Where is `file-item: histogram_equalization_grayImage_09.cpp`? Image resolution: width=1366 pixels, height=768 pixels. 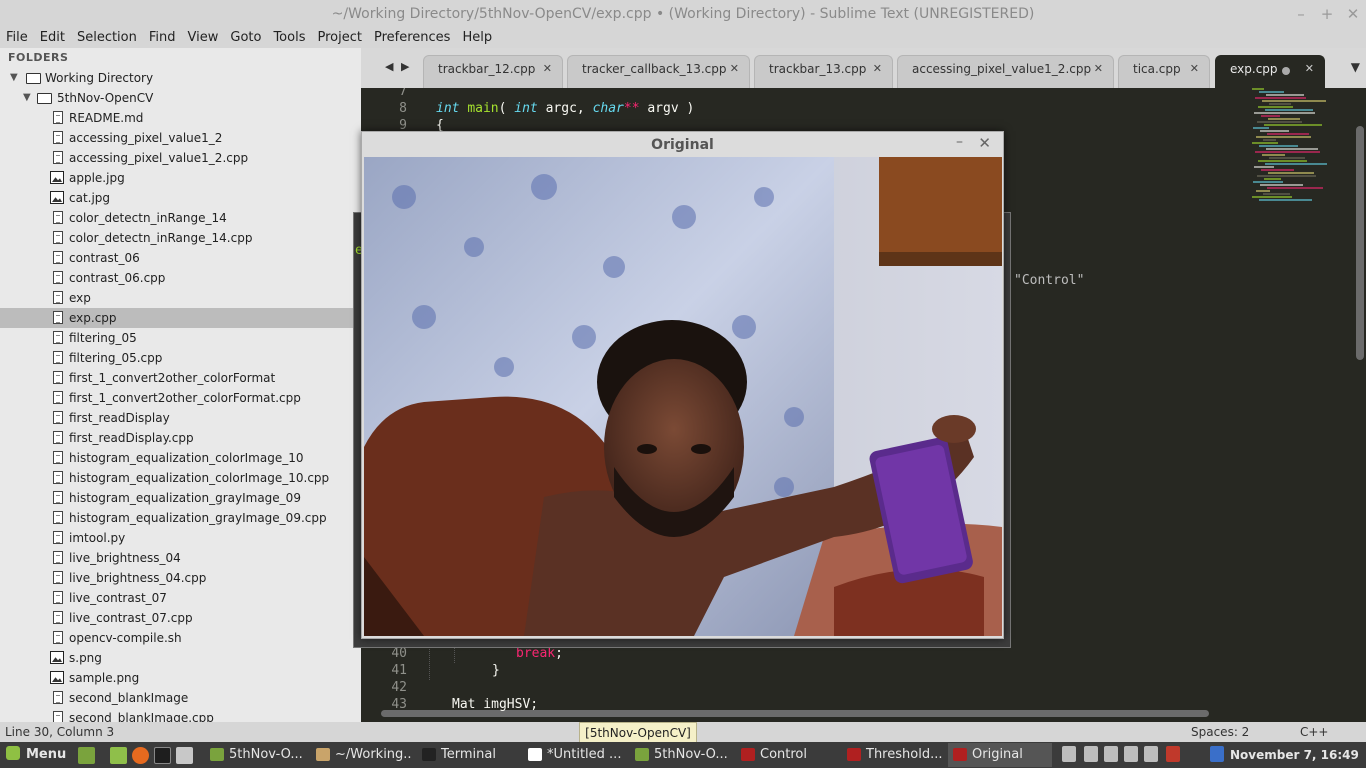
file-item: histogram_equalization_grayImage_09.cpp is located at coordinates (180, 518).